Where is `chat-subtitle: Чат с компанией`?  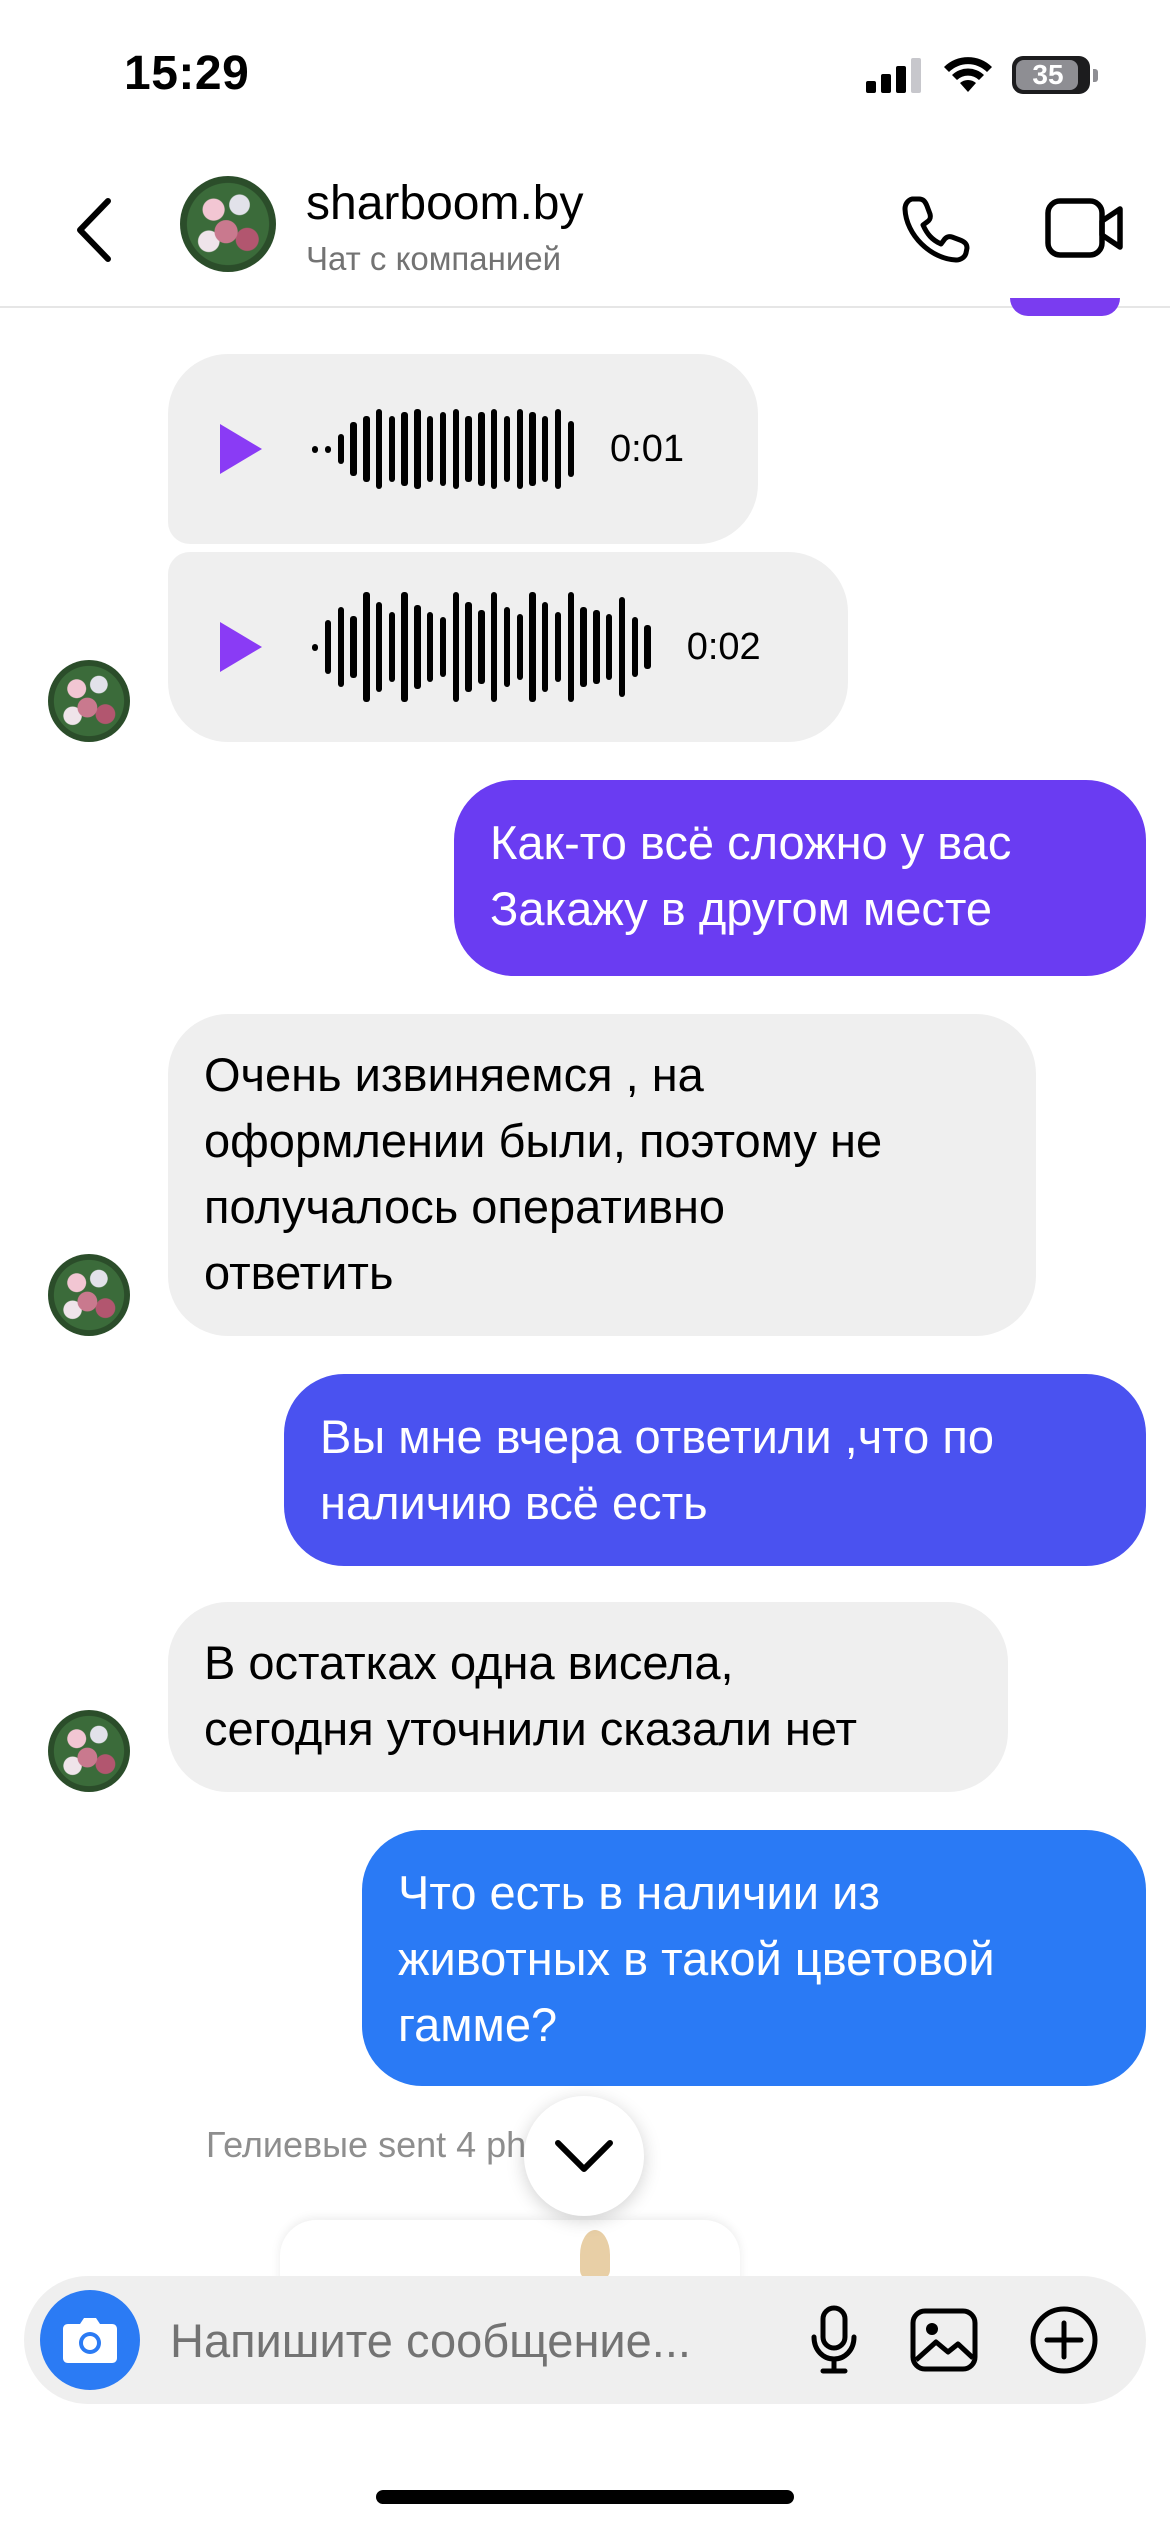 chat-subtitle: Чат с компанией is located at coordinates (434, 258).